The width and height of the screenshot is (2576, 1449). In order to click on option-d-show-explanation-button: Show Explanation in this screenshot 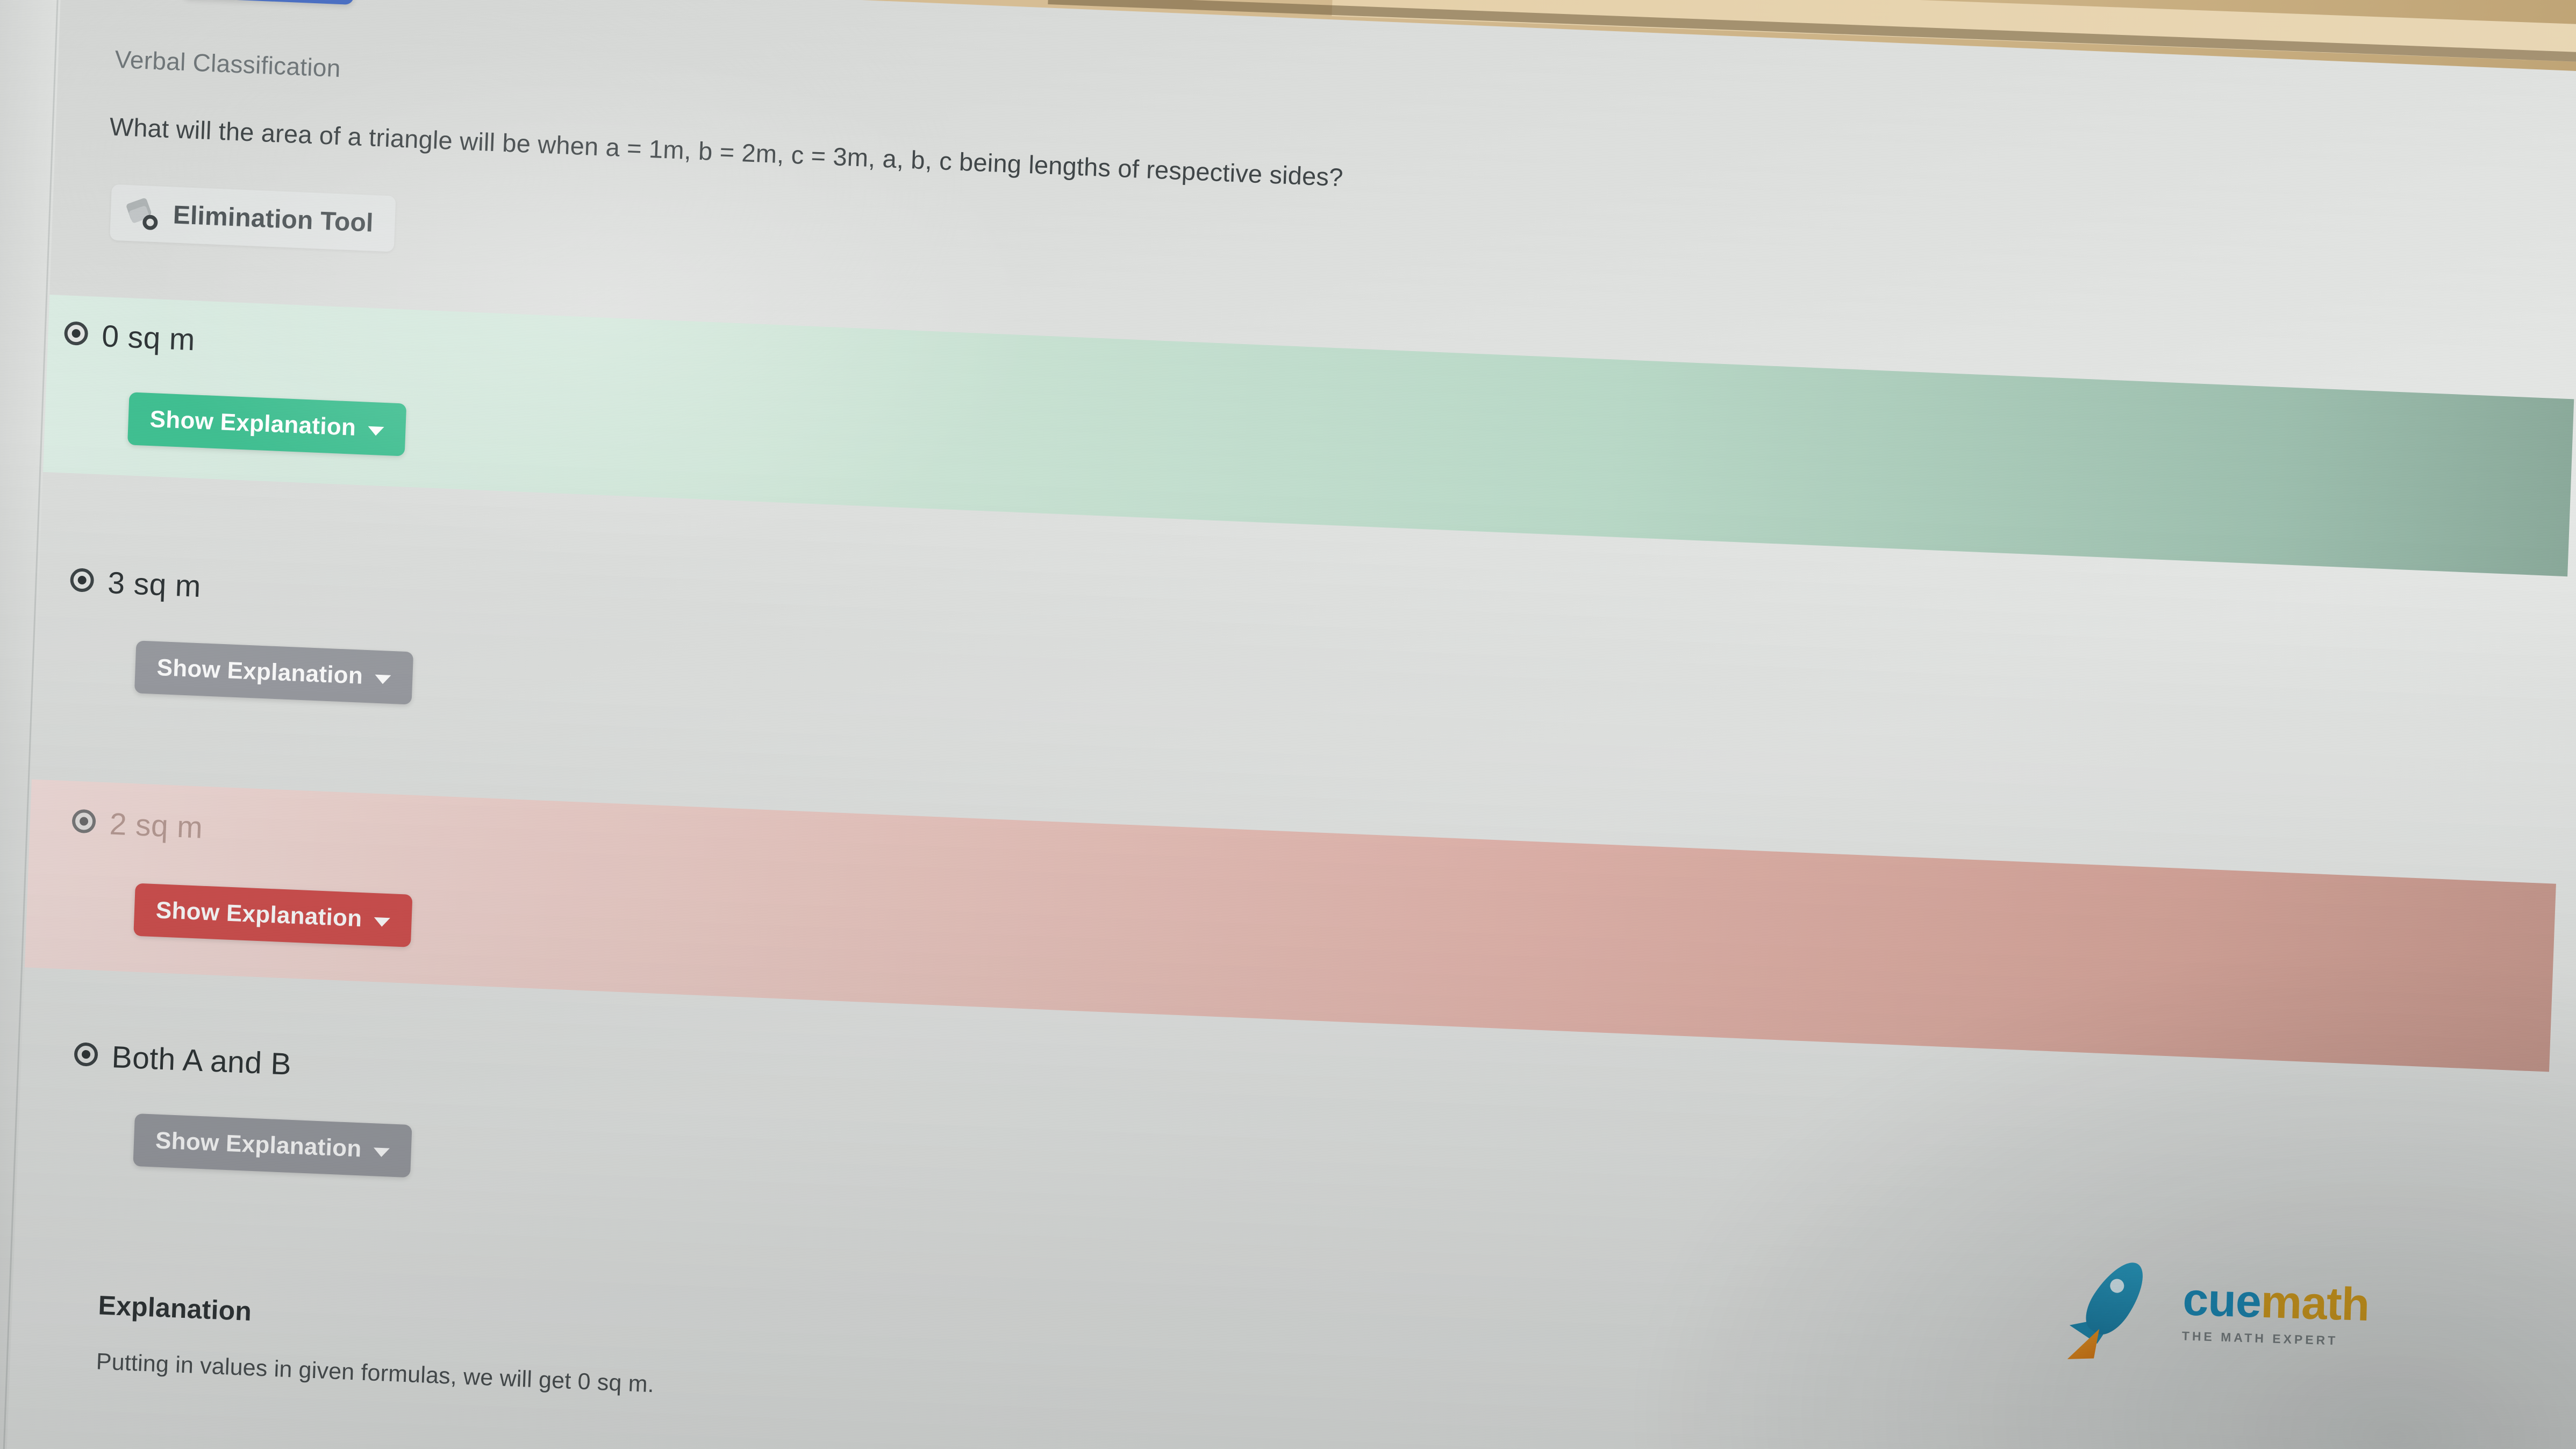, I will do `click(272, 1145)`.